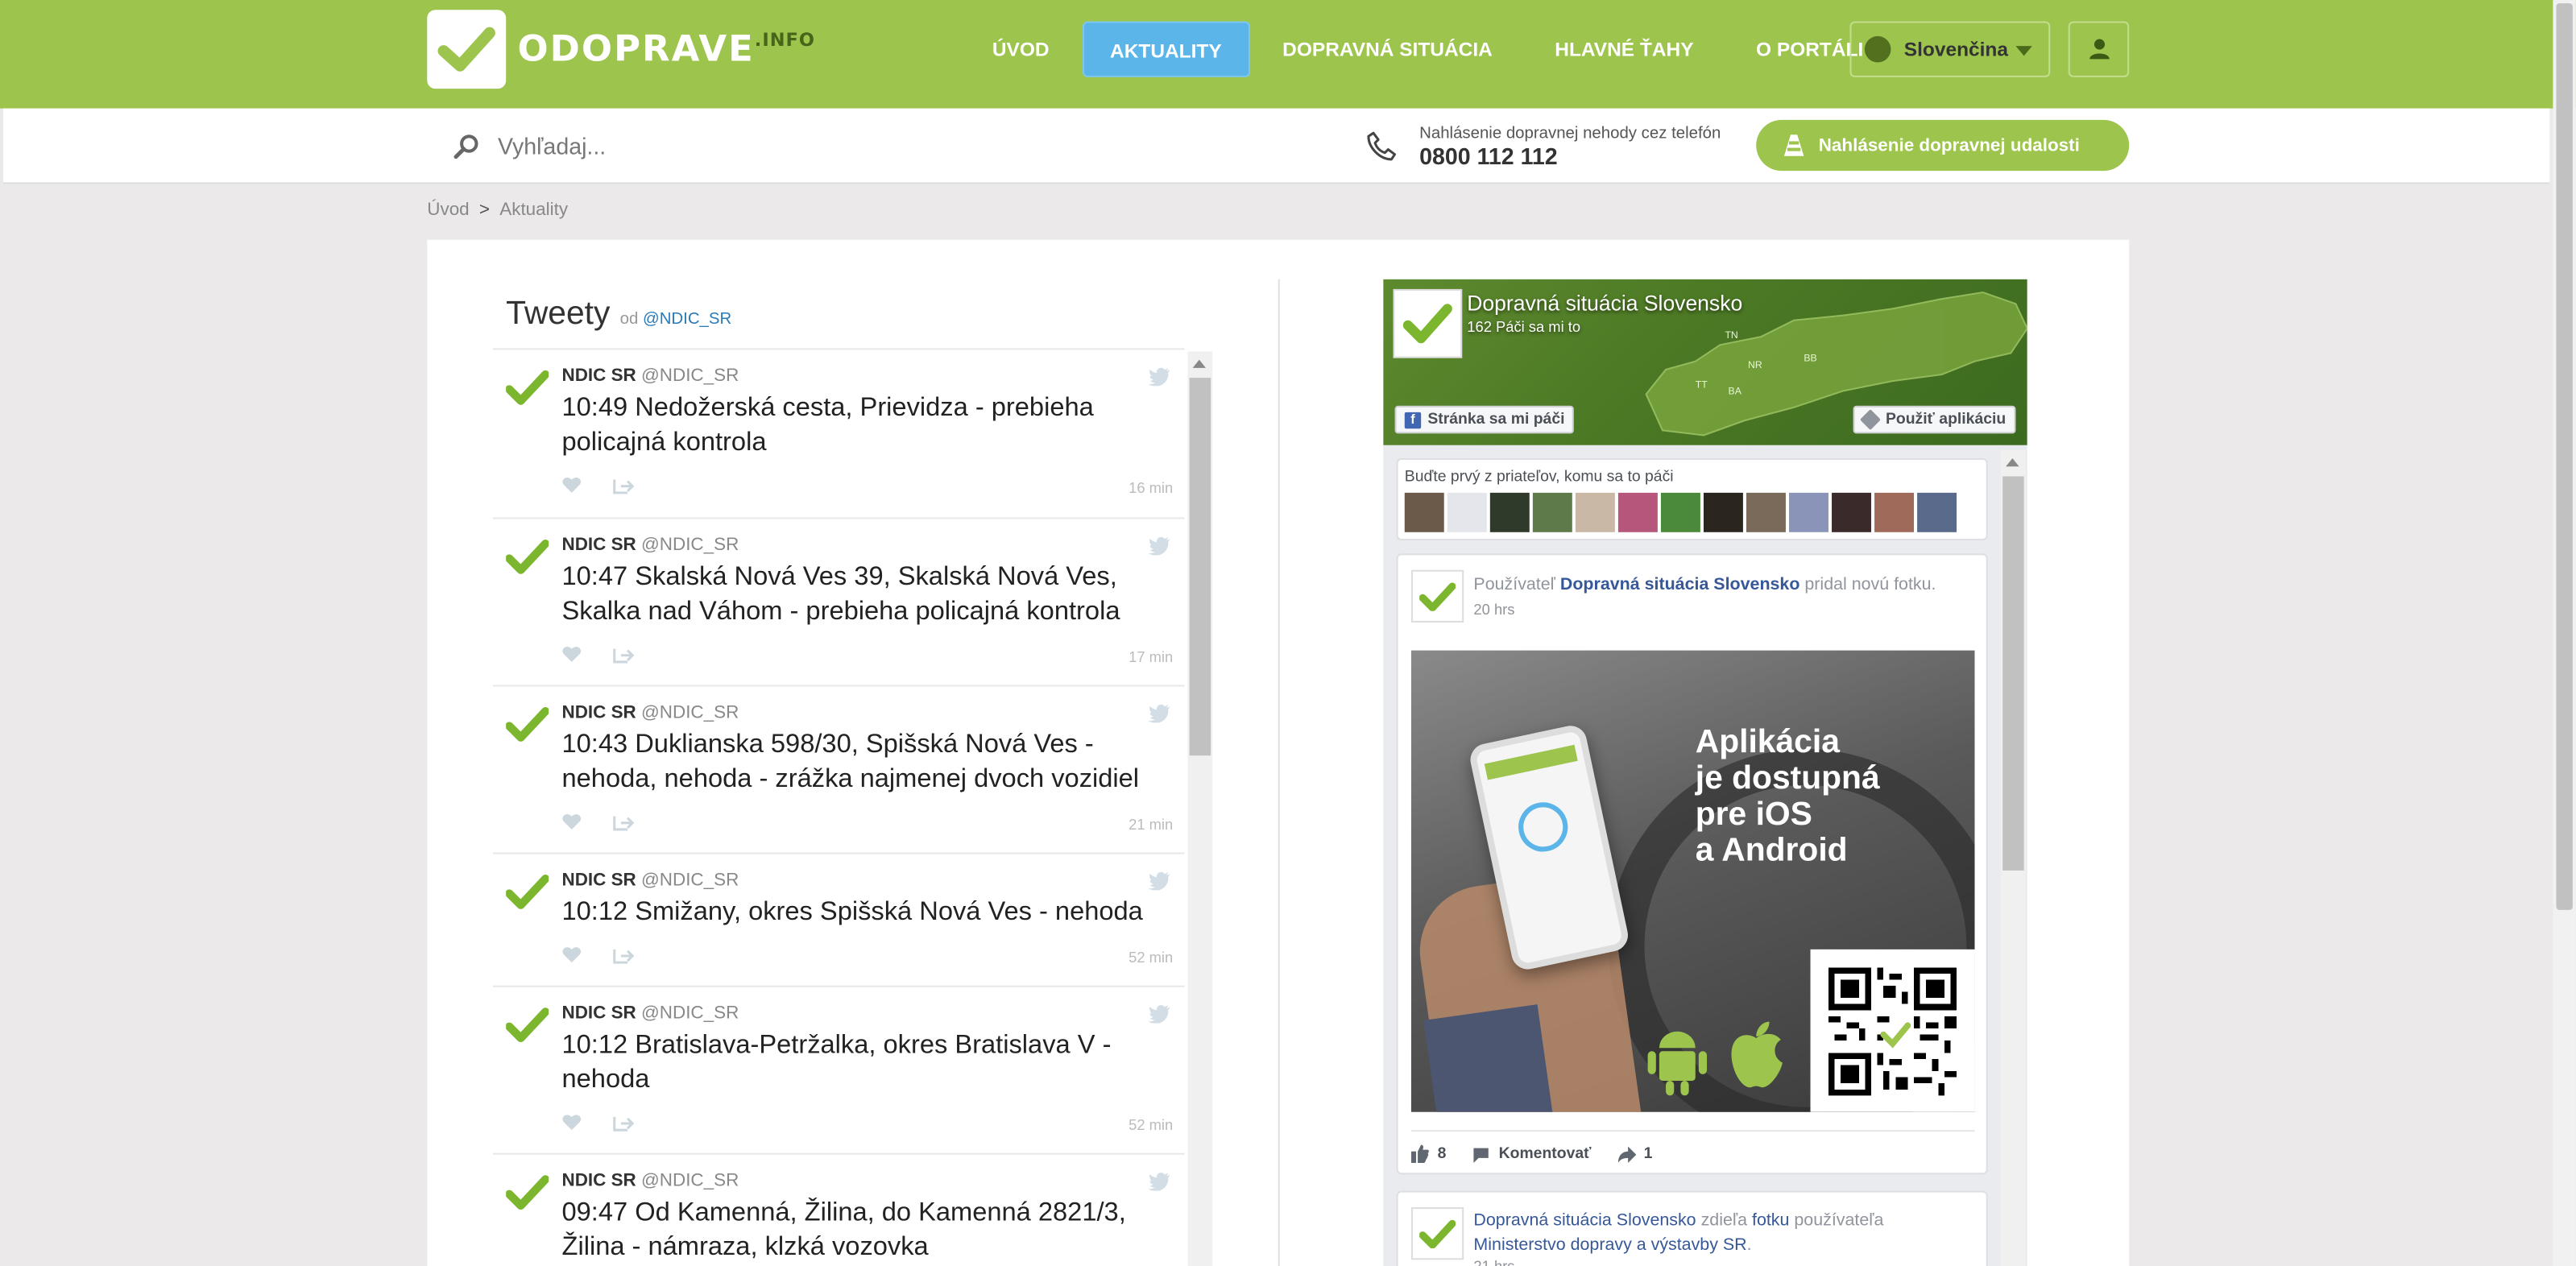 The width and height of the screenshot is (2576, 1266). Describe the element at coordinates (448, 210) in the screenshot. I see `breadcrumb-home: Úvod` at that location.